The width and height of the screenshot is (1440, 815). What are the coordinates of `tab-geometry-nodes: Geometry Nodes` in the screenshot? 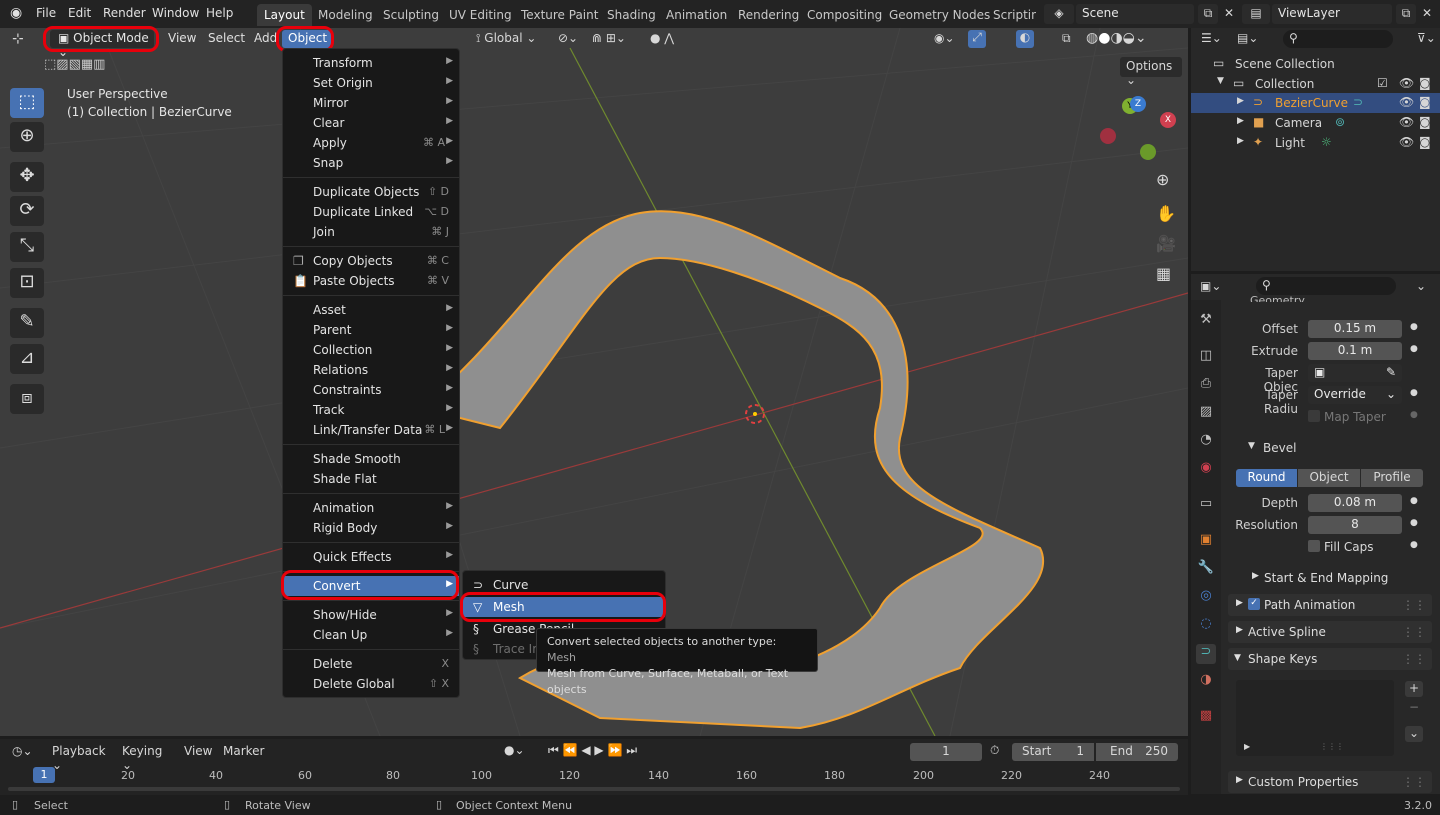 It's located at (939, 15).